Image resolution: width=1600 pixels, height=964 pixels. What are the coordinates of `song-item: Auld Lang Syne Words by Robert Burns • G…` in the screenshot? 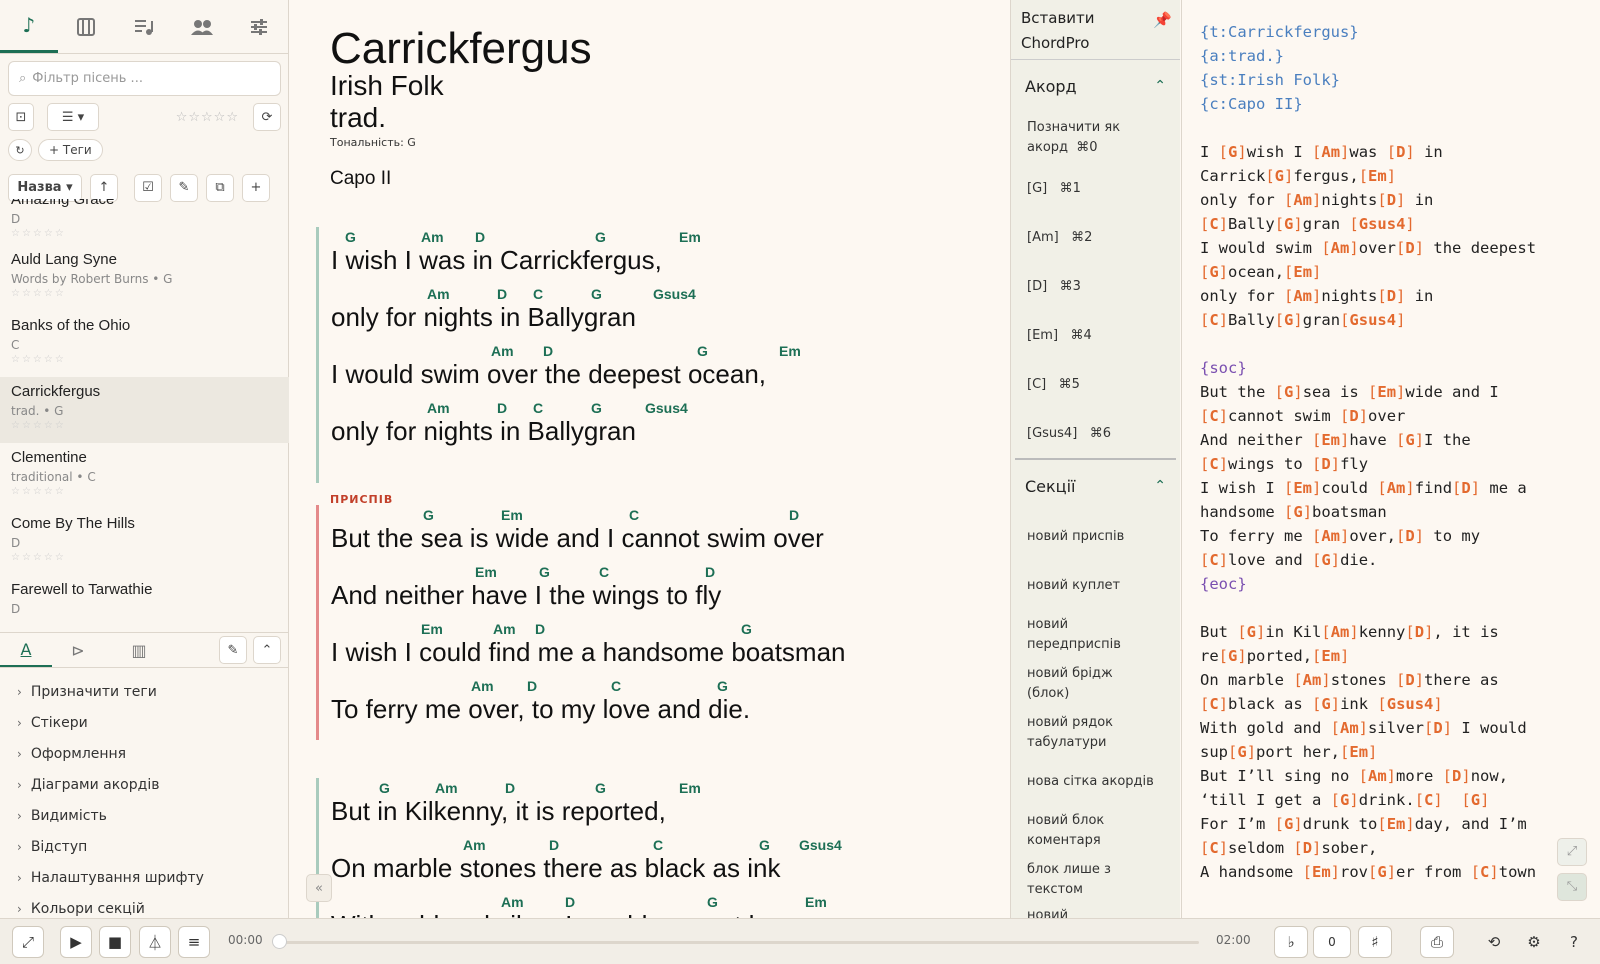 It's located at (144, 278).